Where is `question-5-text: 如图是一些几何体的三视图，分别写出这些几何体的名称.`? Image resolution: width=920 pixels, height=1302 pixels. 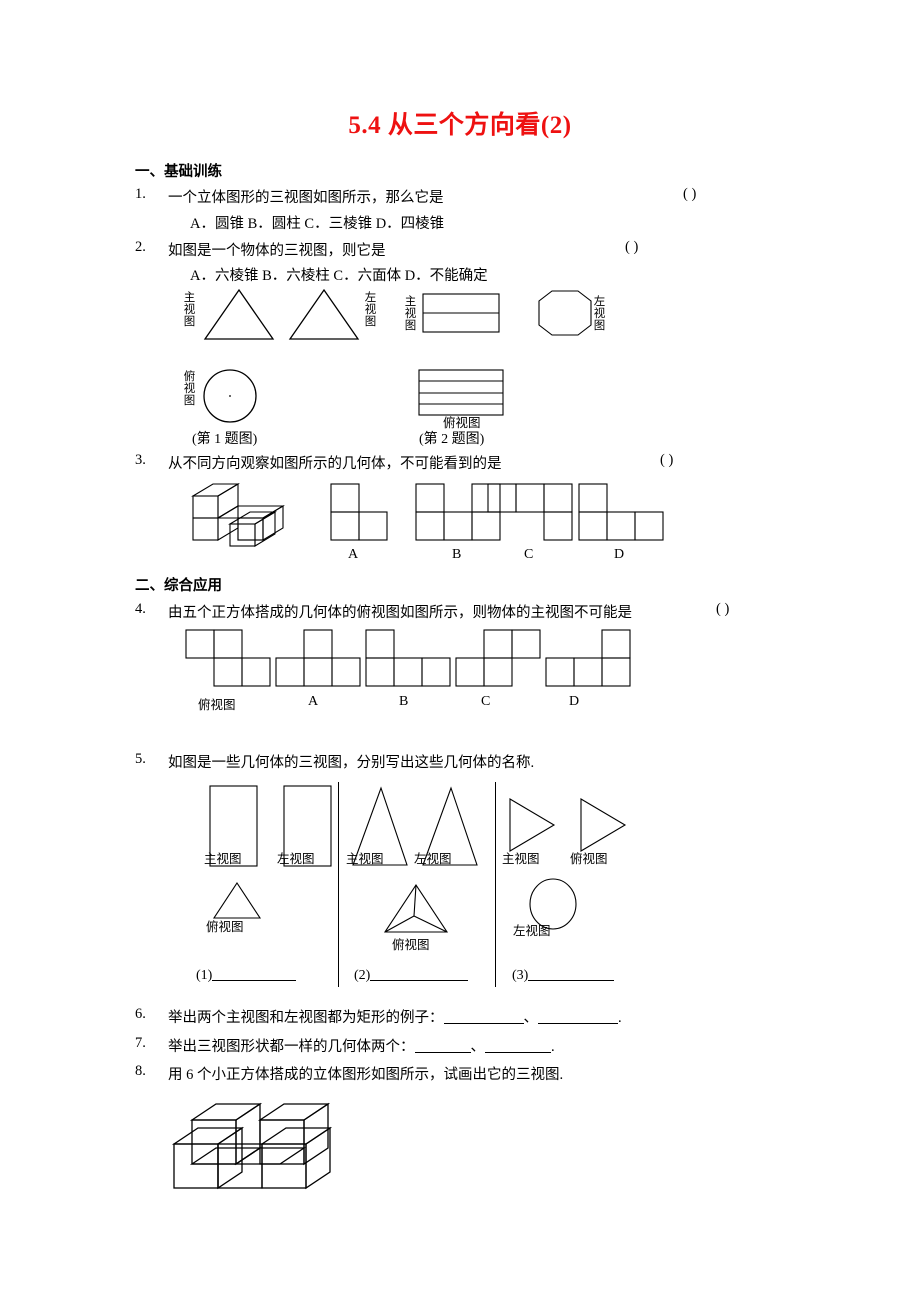
question-5-text: 如图是一些几何体的三视图，分别写出这些几何体的名称. is located at coordinates (351, 763).